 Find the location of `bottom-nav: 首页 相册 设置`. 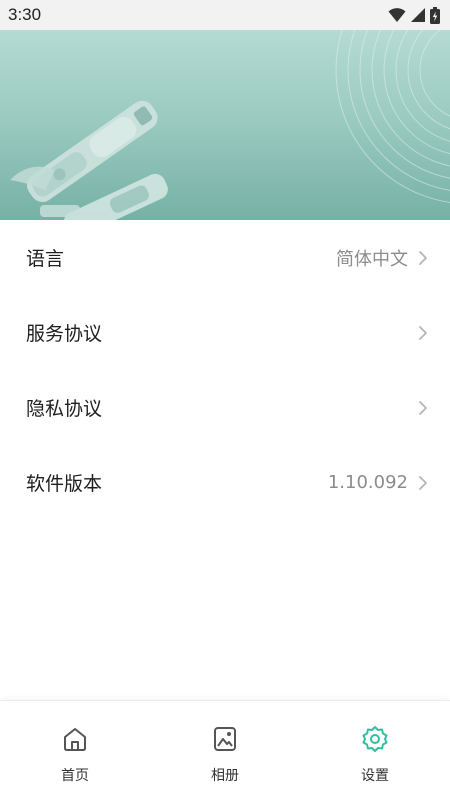

bottom-nav: 首页 相册 设置 is located at coordinates (225, 750).